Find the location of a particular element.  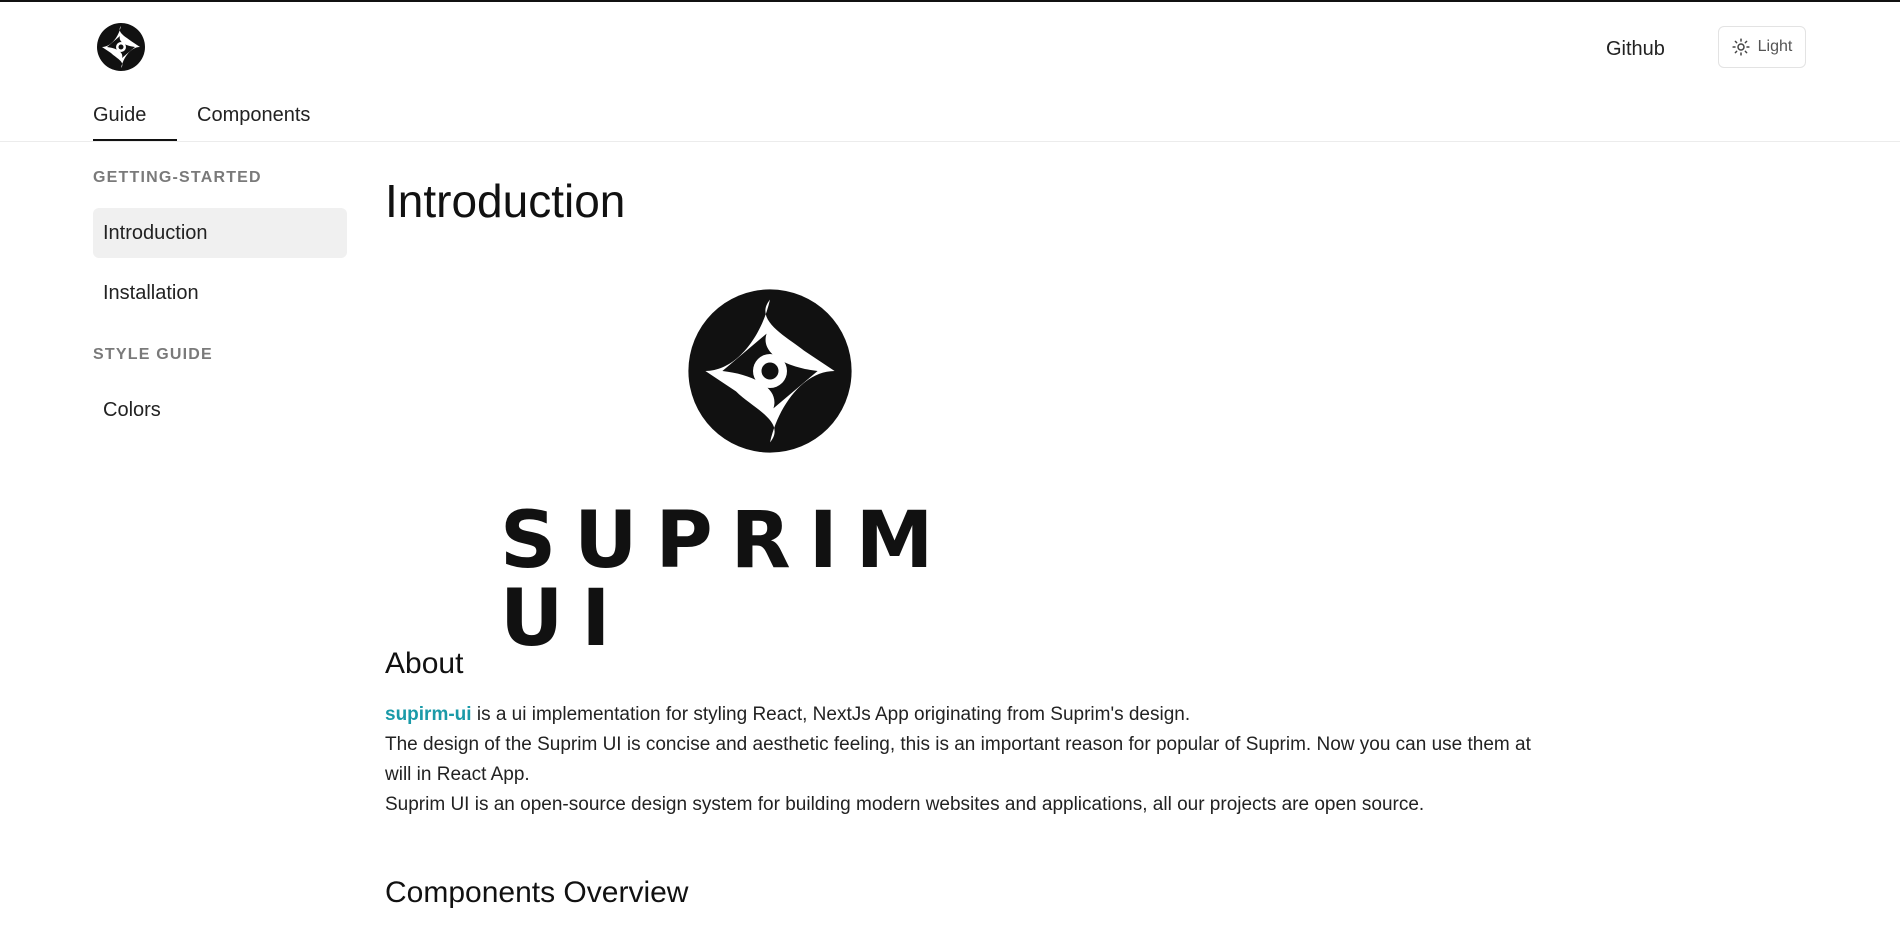

github-link: Github is located at coordinates (1635, 49).